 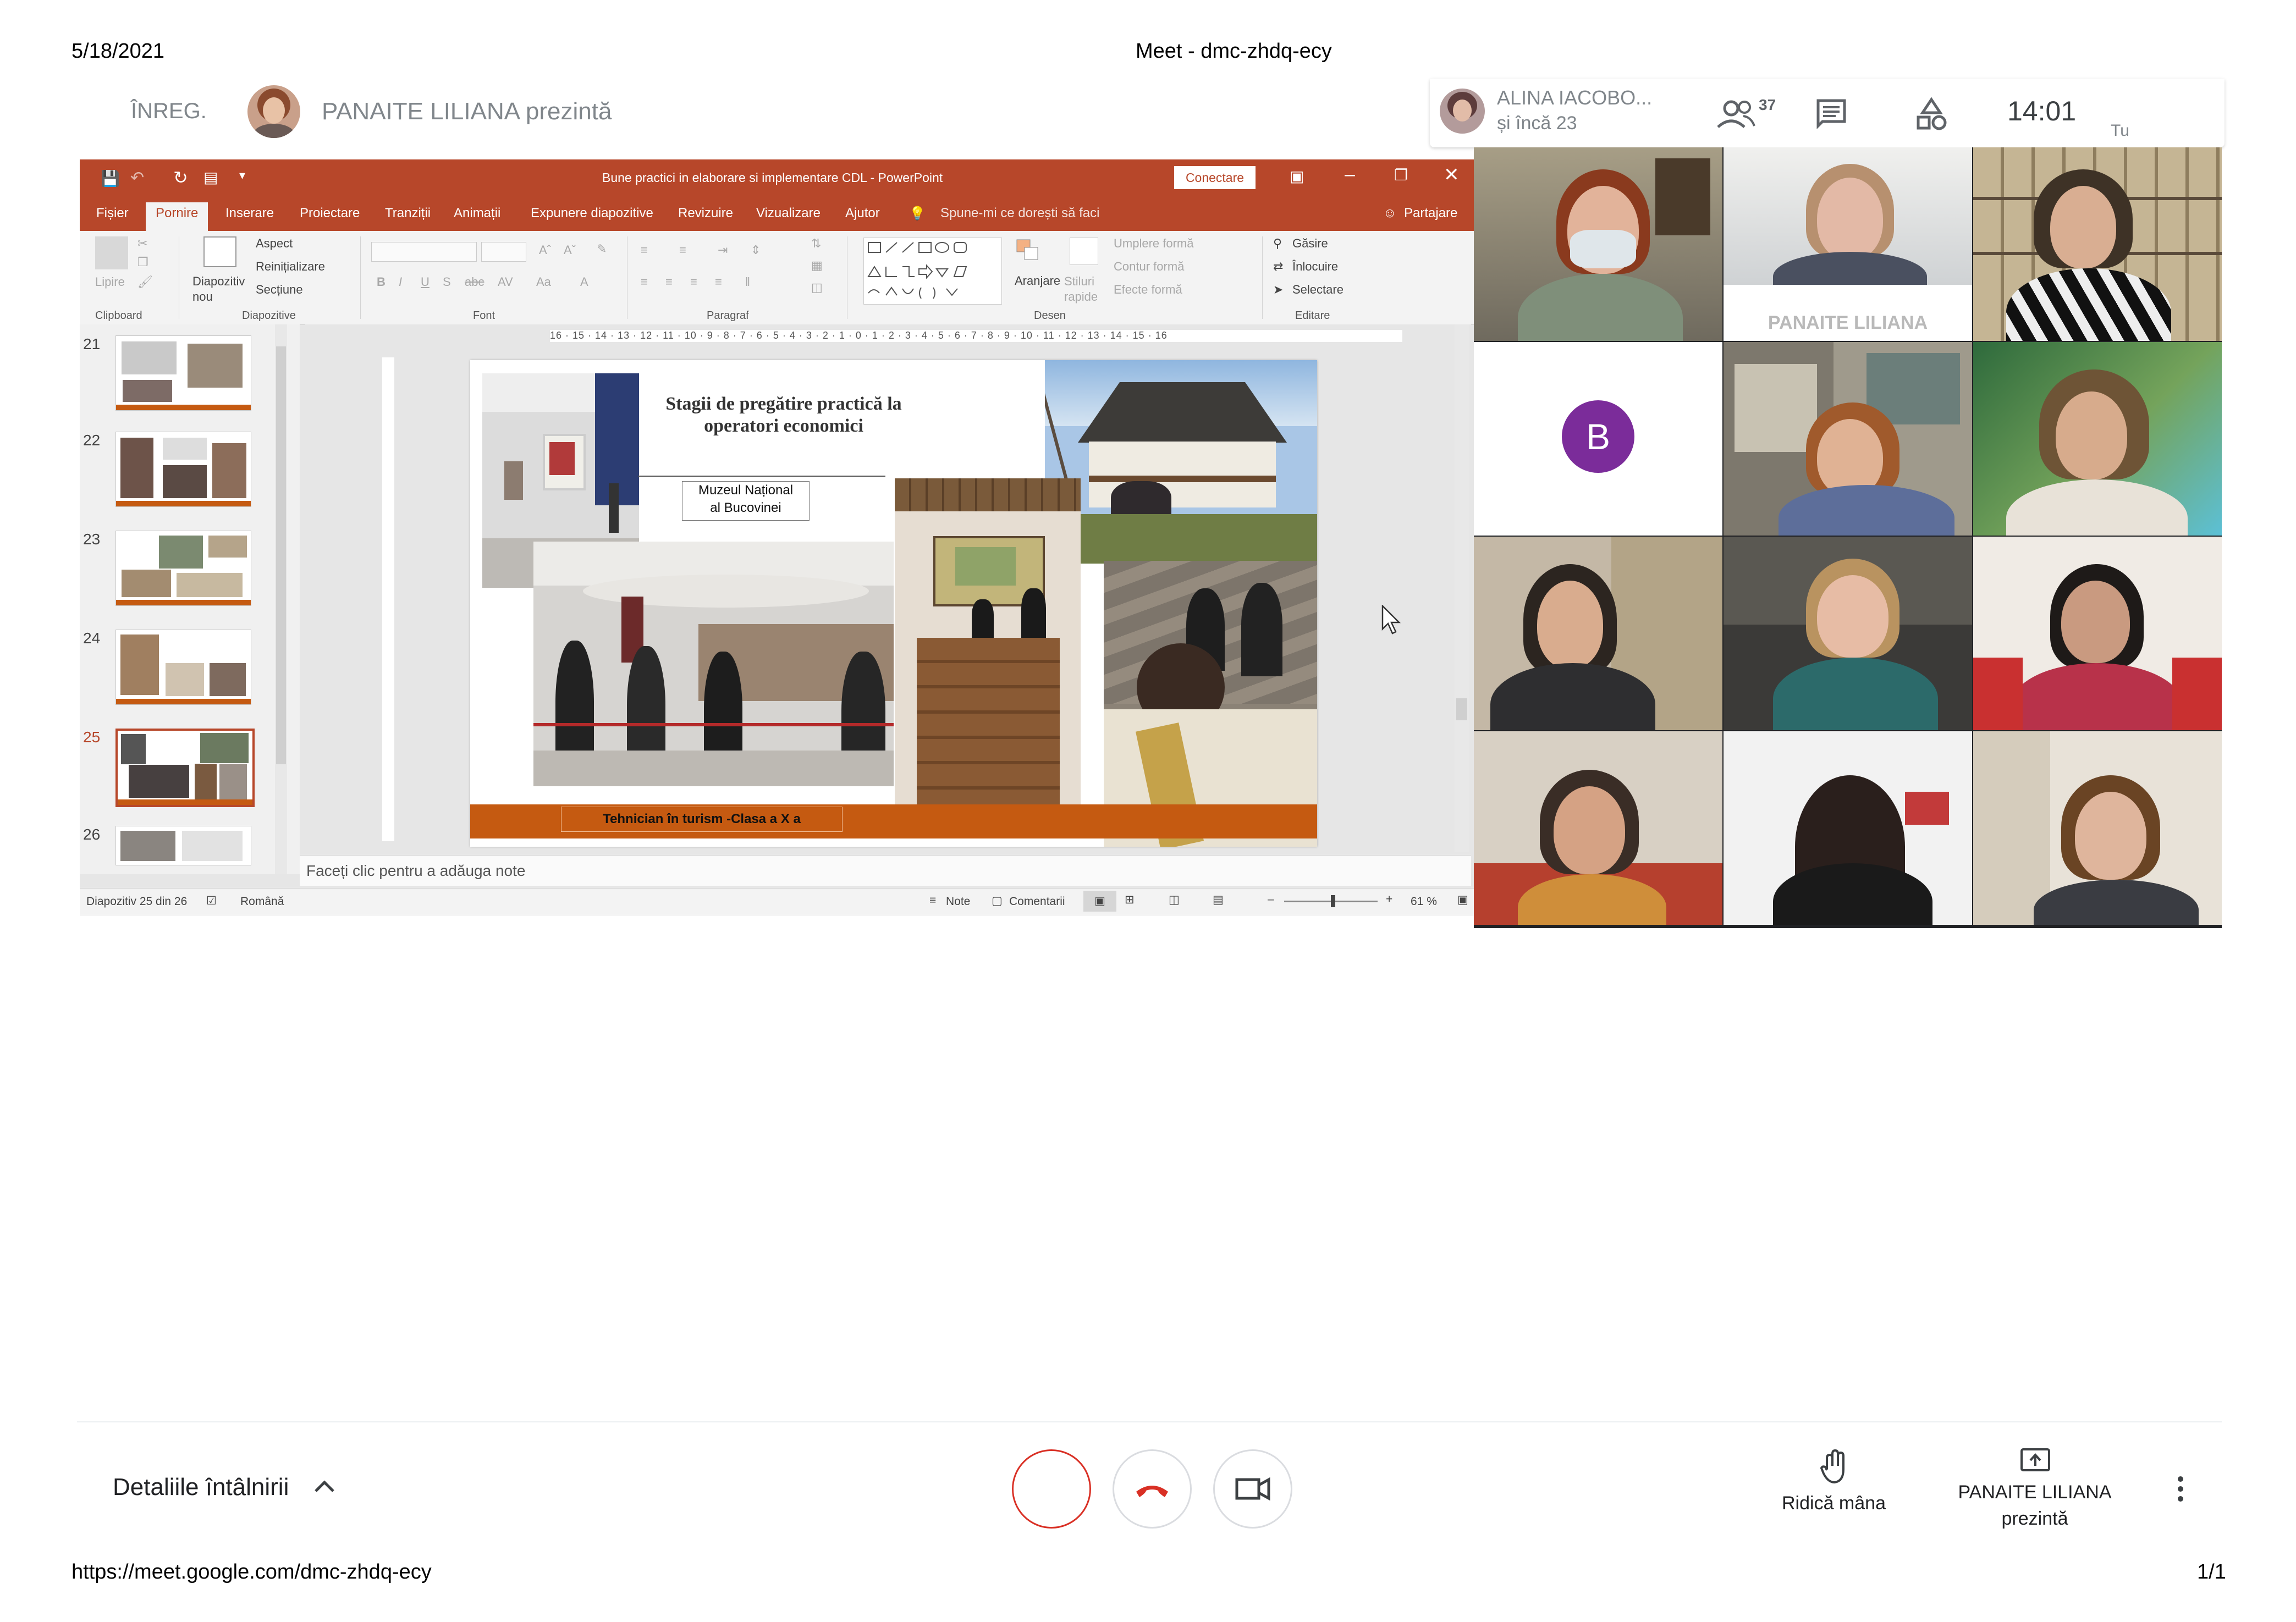 What do you see at coordinates (816, 244) in the screenshot?
I see `text-direction-icon: ⇅` at bounding box center [816, 244].